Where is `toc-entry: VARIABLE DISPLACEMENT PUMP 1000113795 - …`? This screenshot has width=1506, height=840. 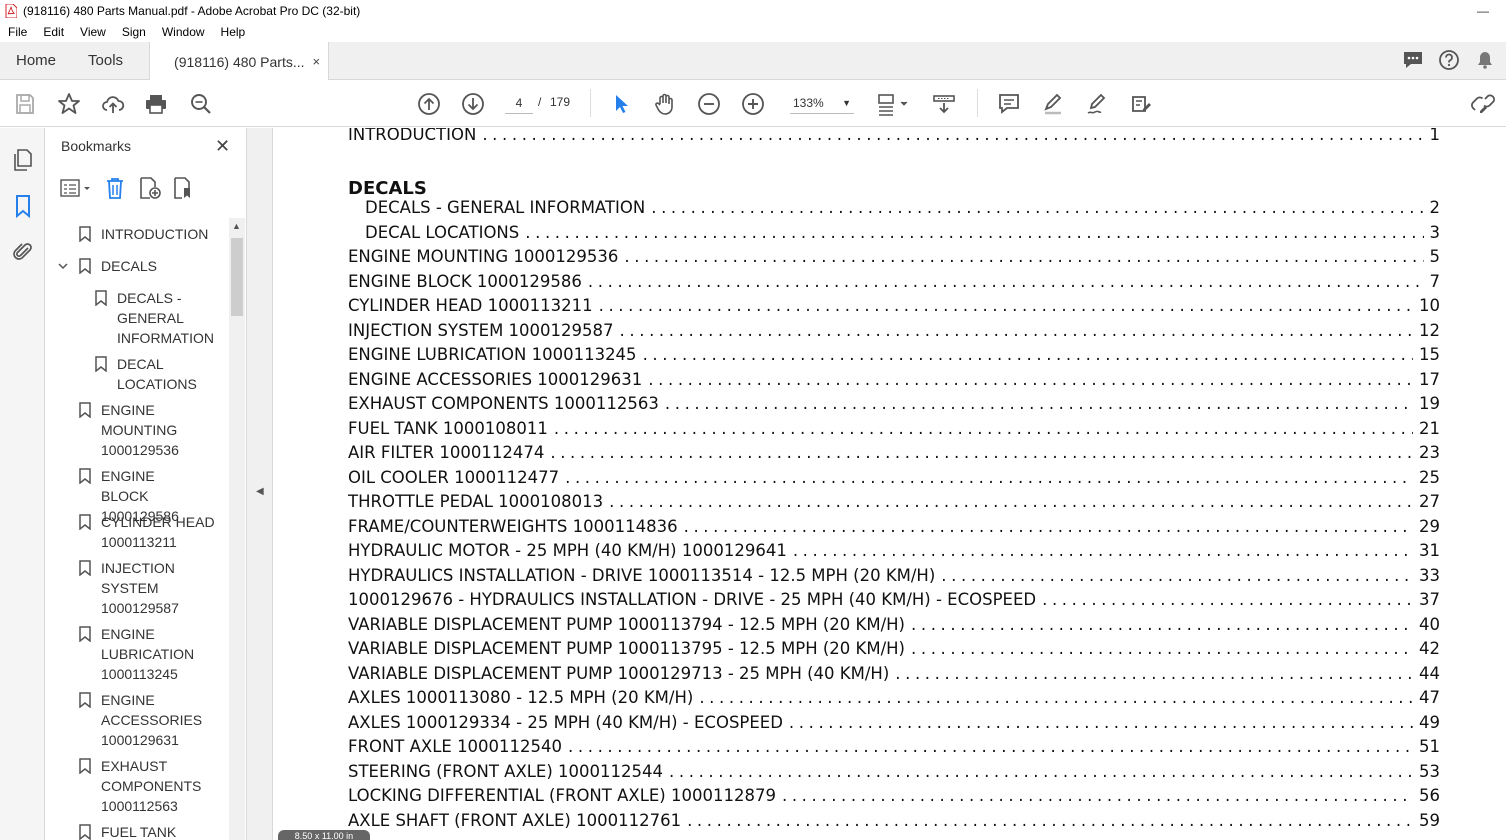
toc-entry: VARIABLE DISPLACEMENT PUMP 1000113795 - … is located at coordinates (894, 651).